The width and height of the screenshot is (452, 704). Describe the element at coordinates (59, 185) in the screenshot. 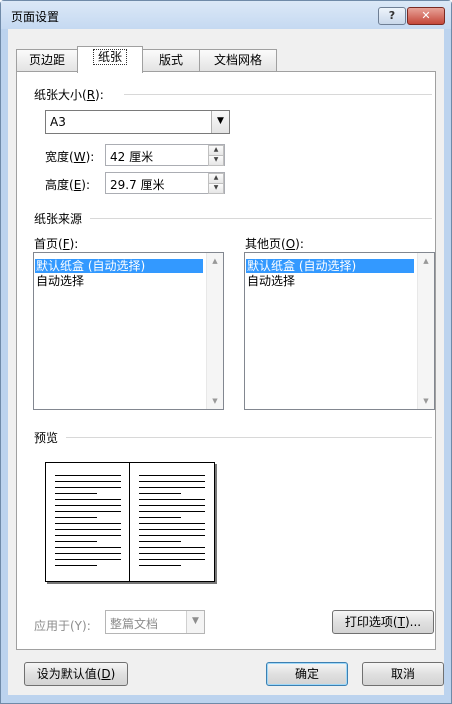

I see `height-label-text: 高度(` at that location.